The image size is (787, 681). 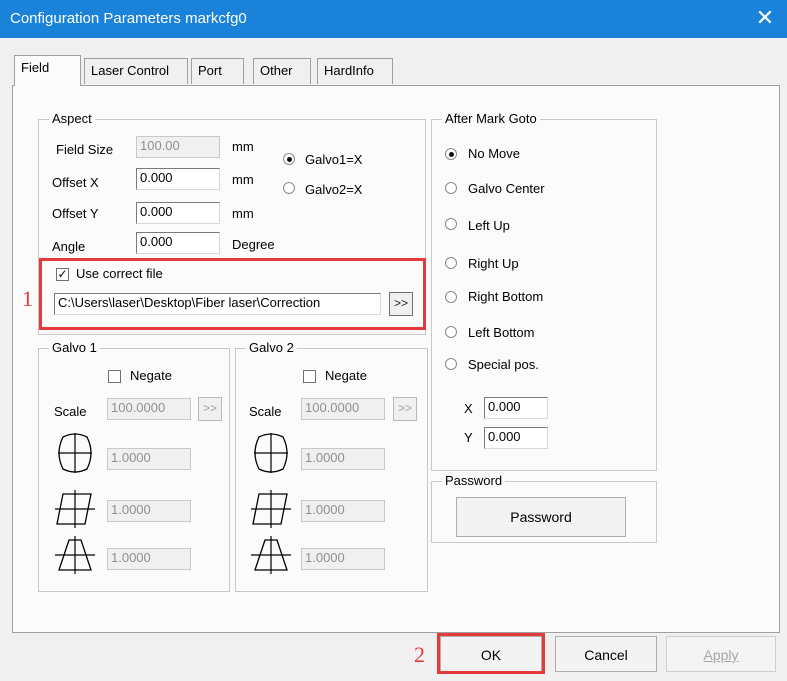 I want to click on special-pos-label: Special pos., so click(x=503, y=364).